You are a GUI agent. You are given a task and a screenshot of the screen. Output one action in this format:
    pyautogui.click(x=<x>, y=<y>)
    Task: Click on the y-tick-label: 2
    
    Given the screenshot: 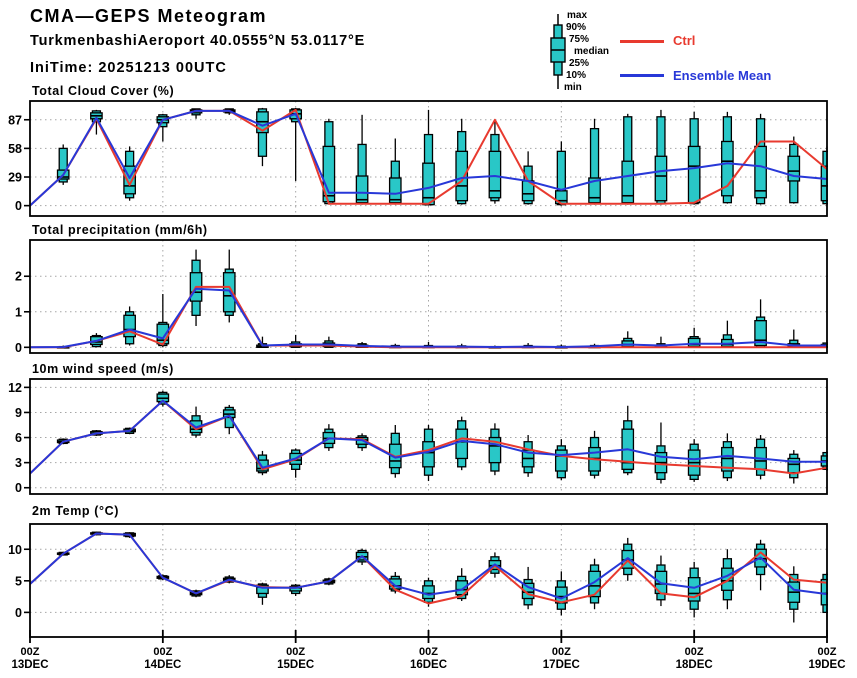 What is the action you would take?
    pyautogui.click(x=18, y=277)
    